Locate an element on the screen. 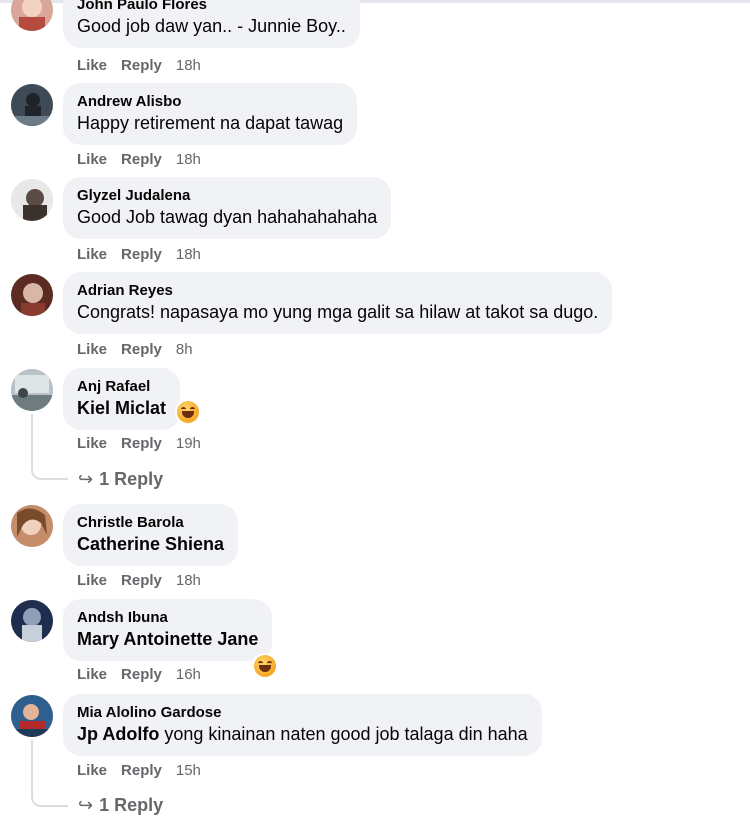 The image size is (750, 821). comment-author: Glyzel Judalena is located at coordinates (227, 195).